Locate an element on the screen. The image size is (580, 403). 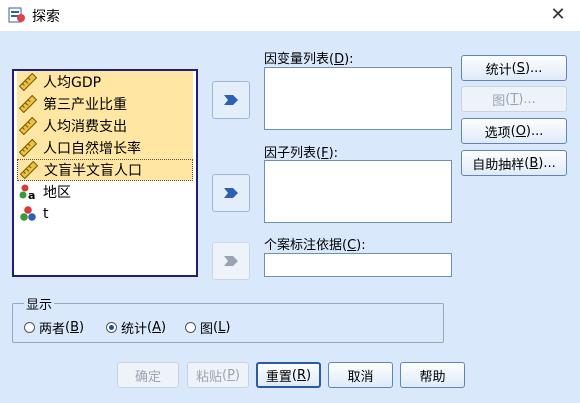
variable-item: 文盲半文盲人口 is located at coordinates (105, 170).